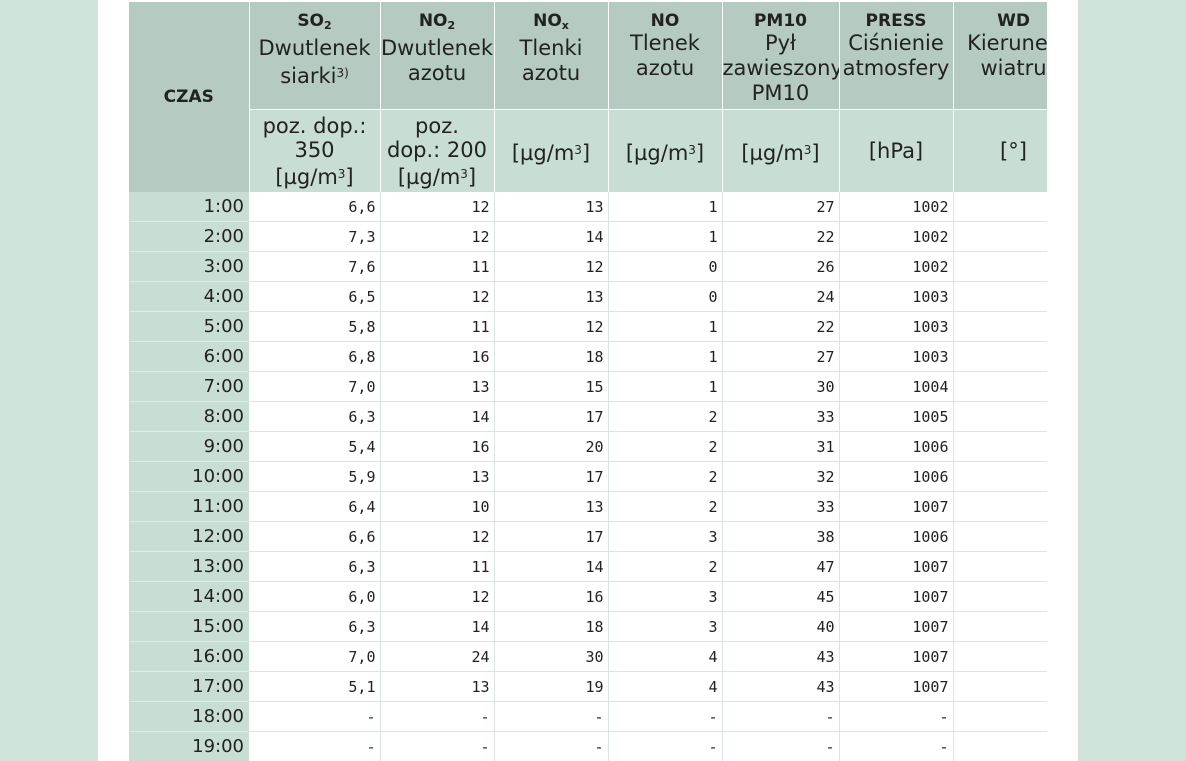  What do you see at coordinates (315, 656) in the screenshot?
I see `measurement-cell: 7,0` at bounding box center [315, 656].